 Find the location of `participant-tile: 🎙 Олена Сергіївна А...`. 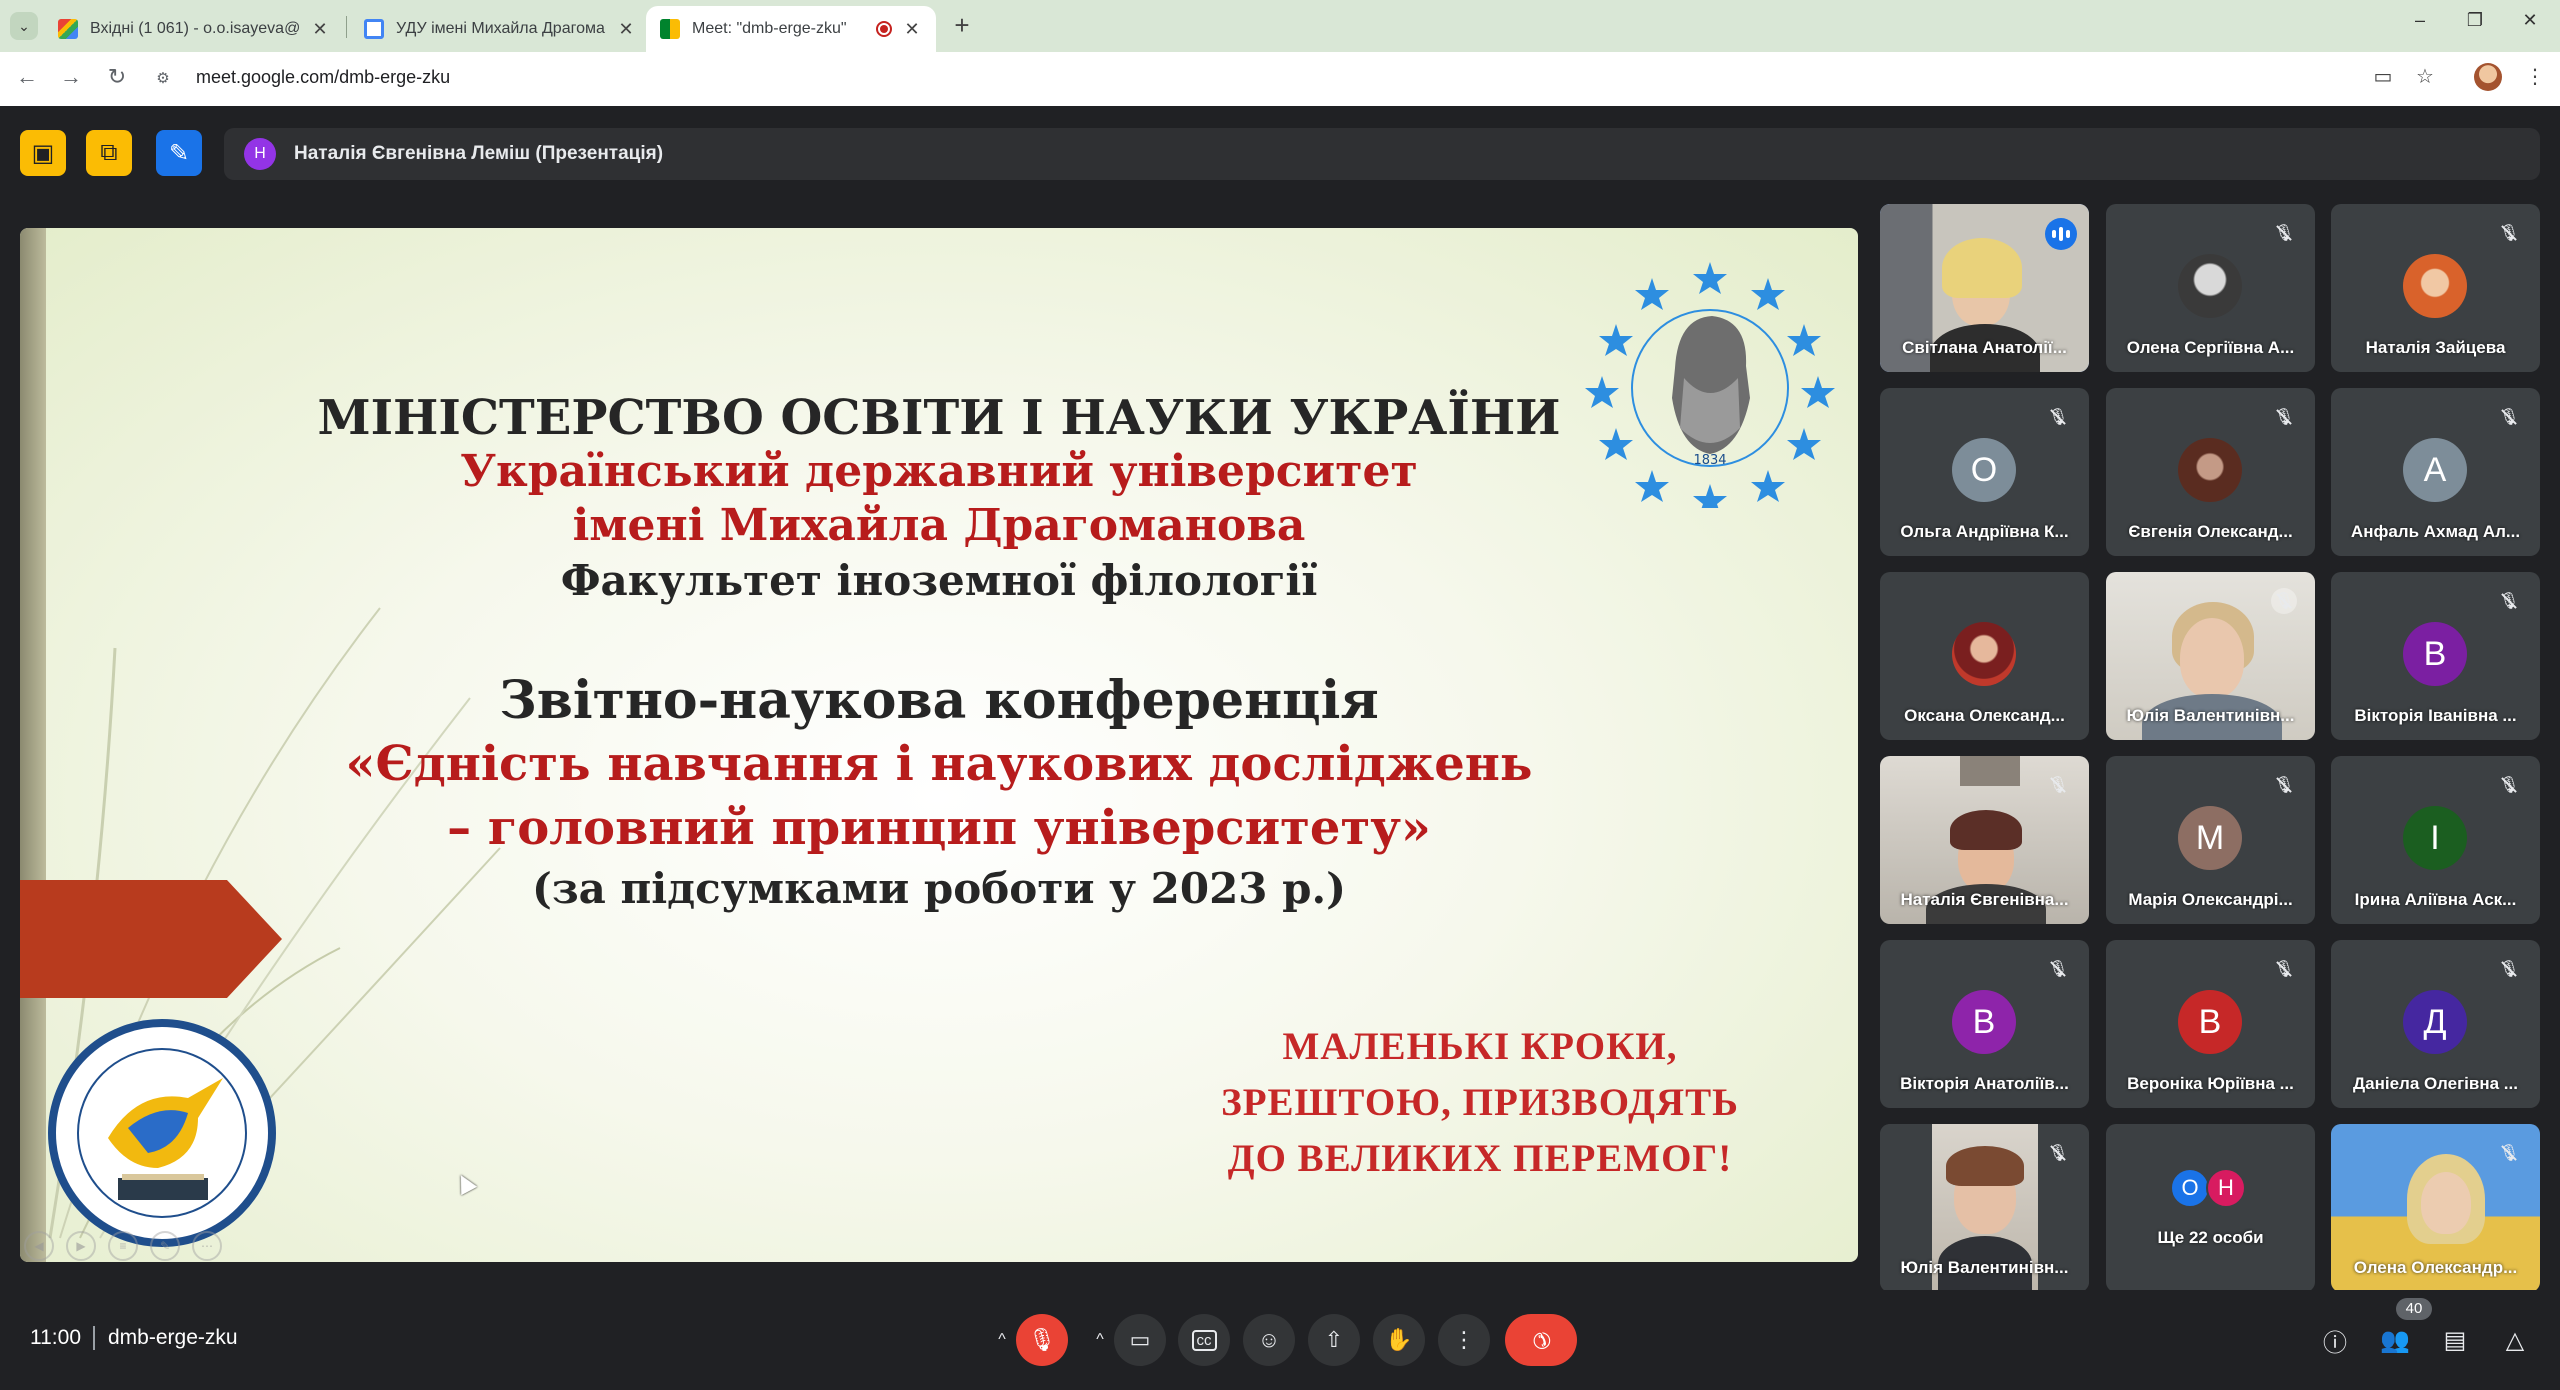

participant-tile: 🎙 Олена Сергіївна А... is located at coordinates (2210, 288).